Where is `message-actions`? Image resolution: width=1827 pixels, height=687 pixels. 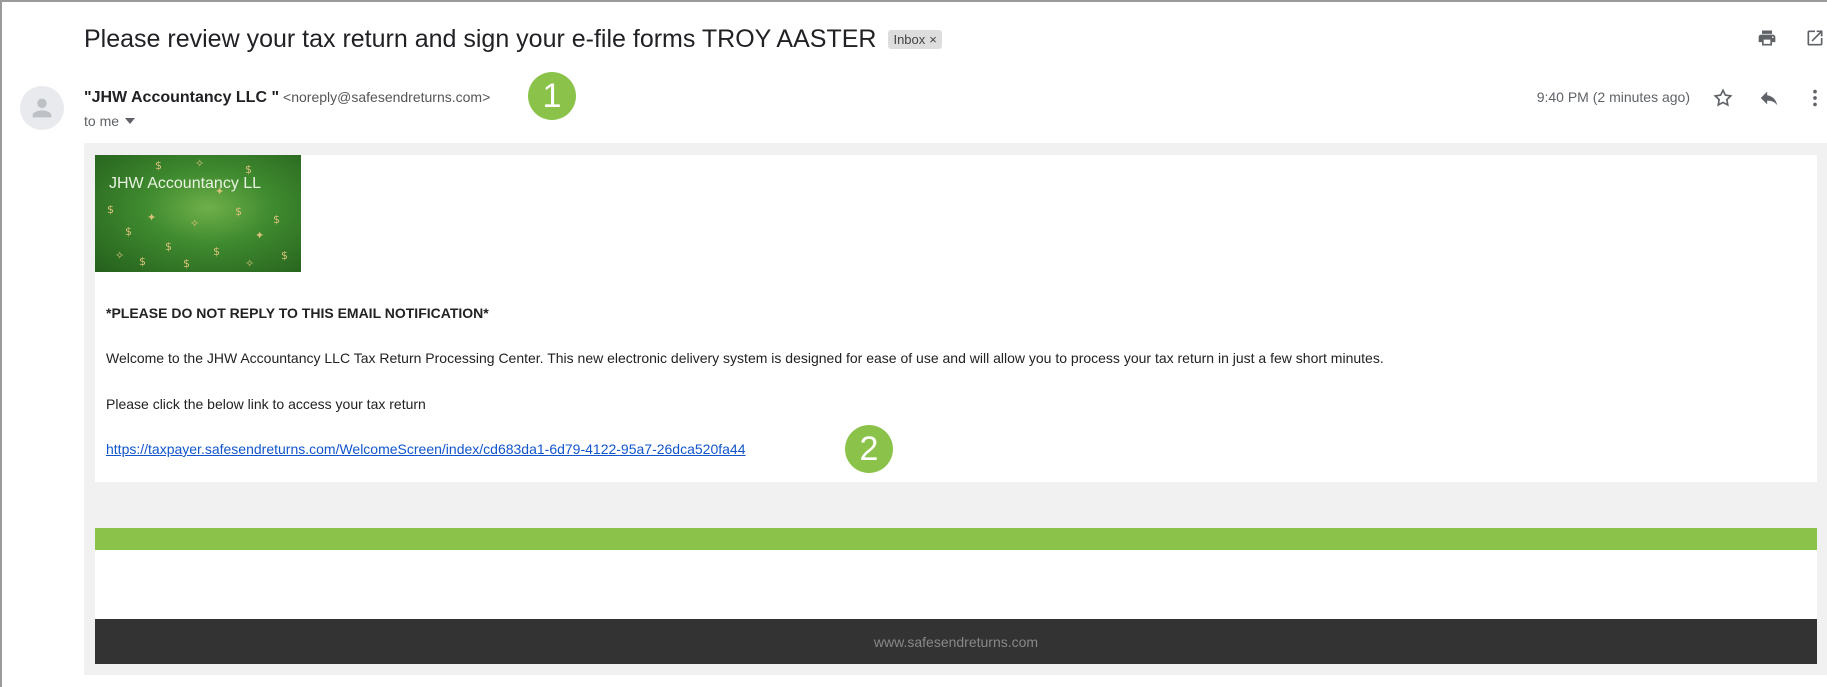 message-actions is located at coordinates (1769, 98).